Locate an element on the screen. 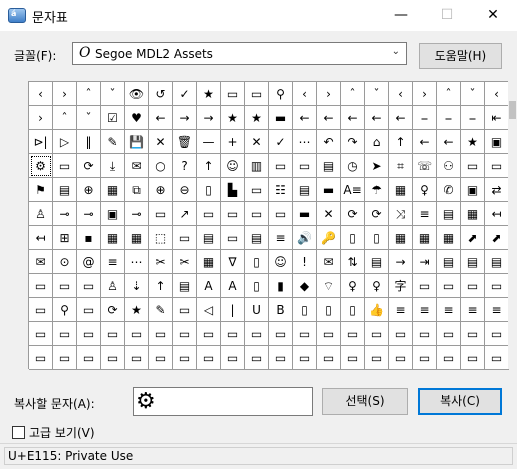 The width and height of the screenshot is (517, 469). char-cell: 字 is located at coordinates (401, 286).